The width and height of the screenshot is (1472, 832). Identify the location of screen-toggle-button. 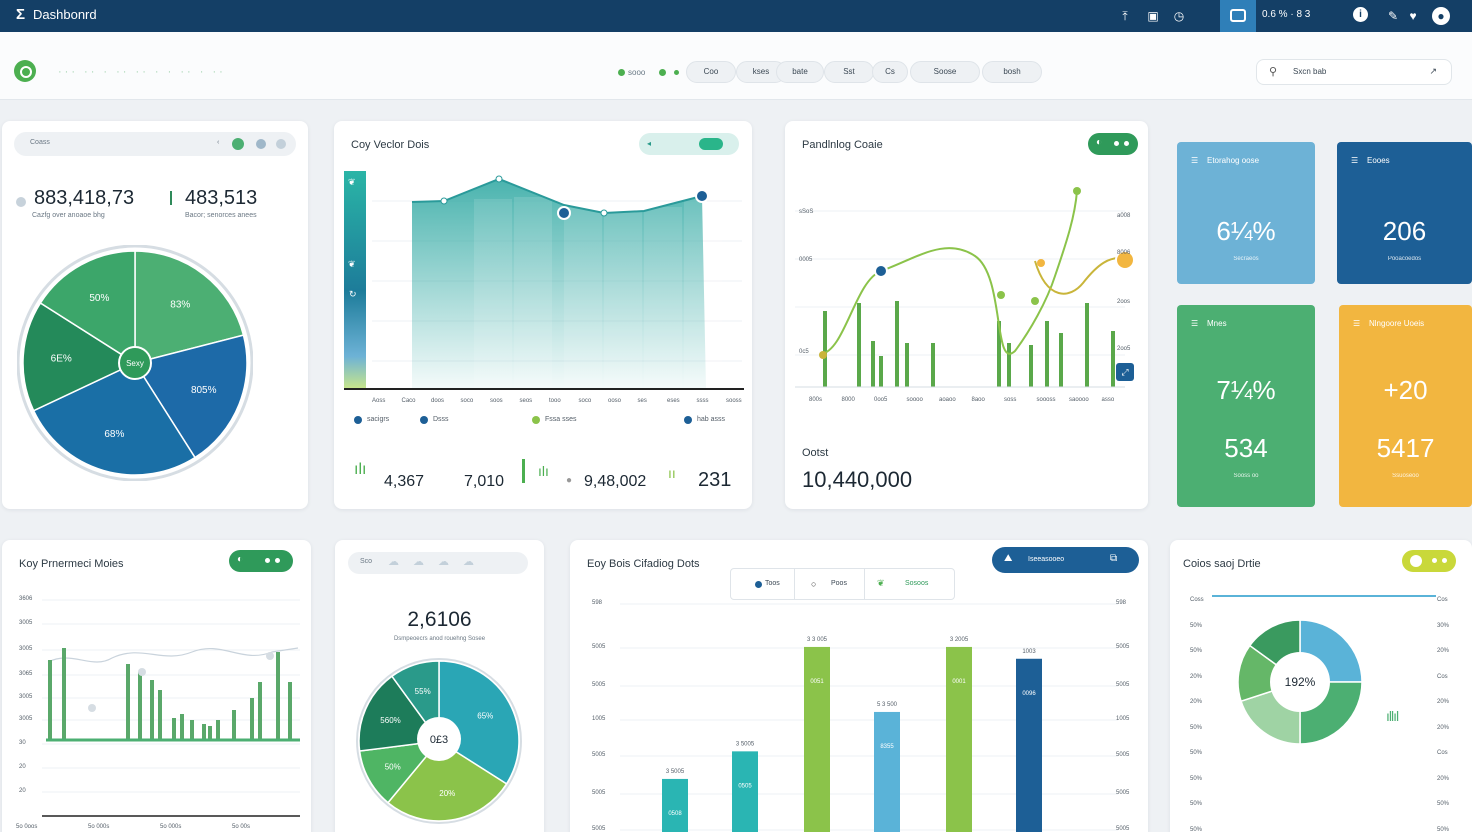
(1238, 16).